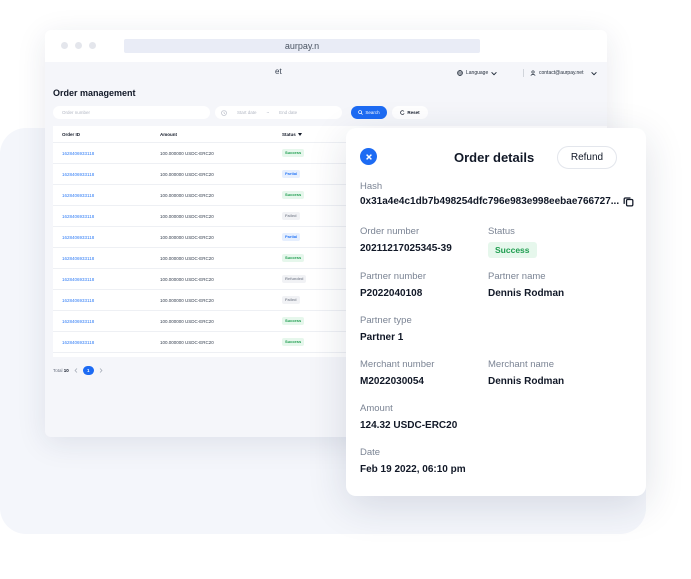 The height and width of the screenshot is (579, 691). Describe the element at coordinates (101, 370) in the screenshot. I see `chevron-right-icon` at that location.